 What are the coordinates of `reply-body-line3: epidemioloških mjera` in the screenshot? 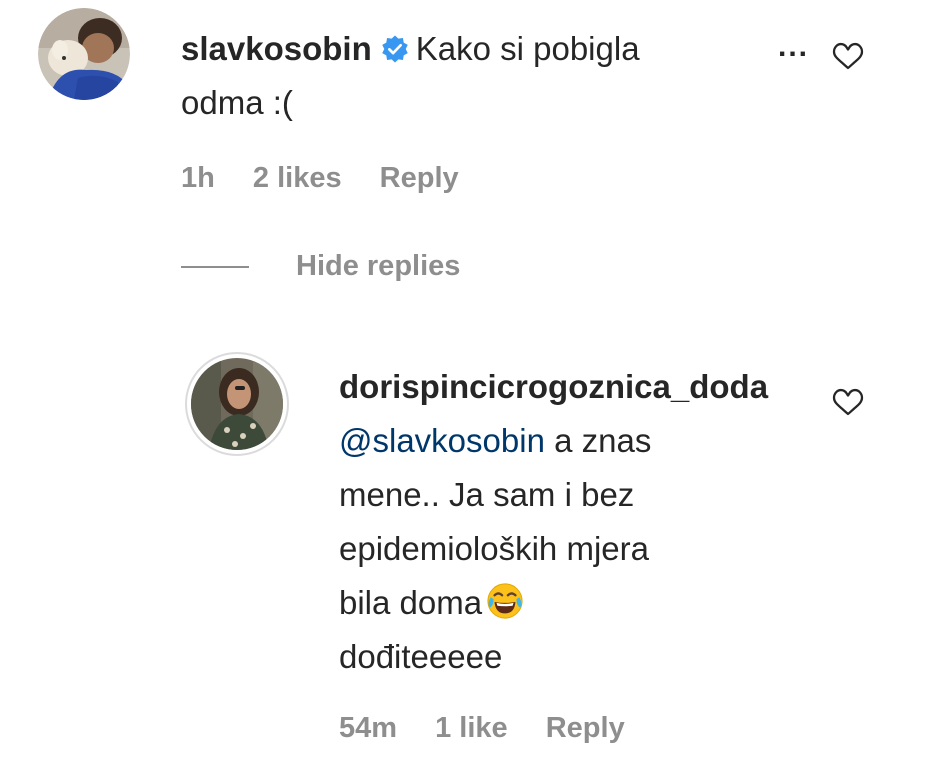 It's located at (494, 548).